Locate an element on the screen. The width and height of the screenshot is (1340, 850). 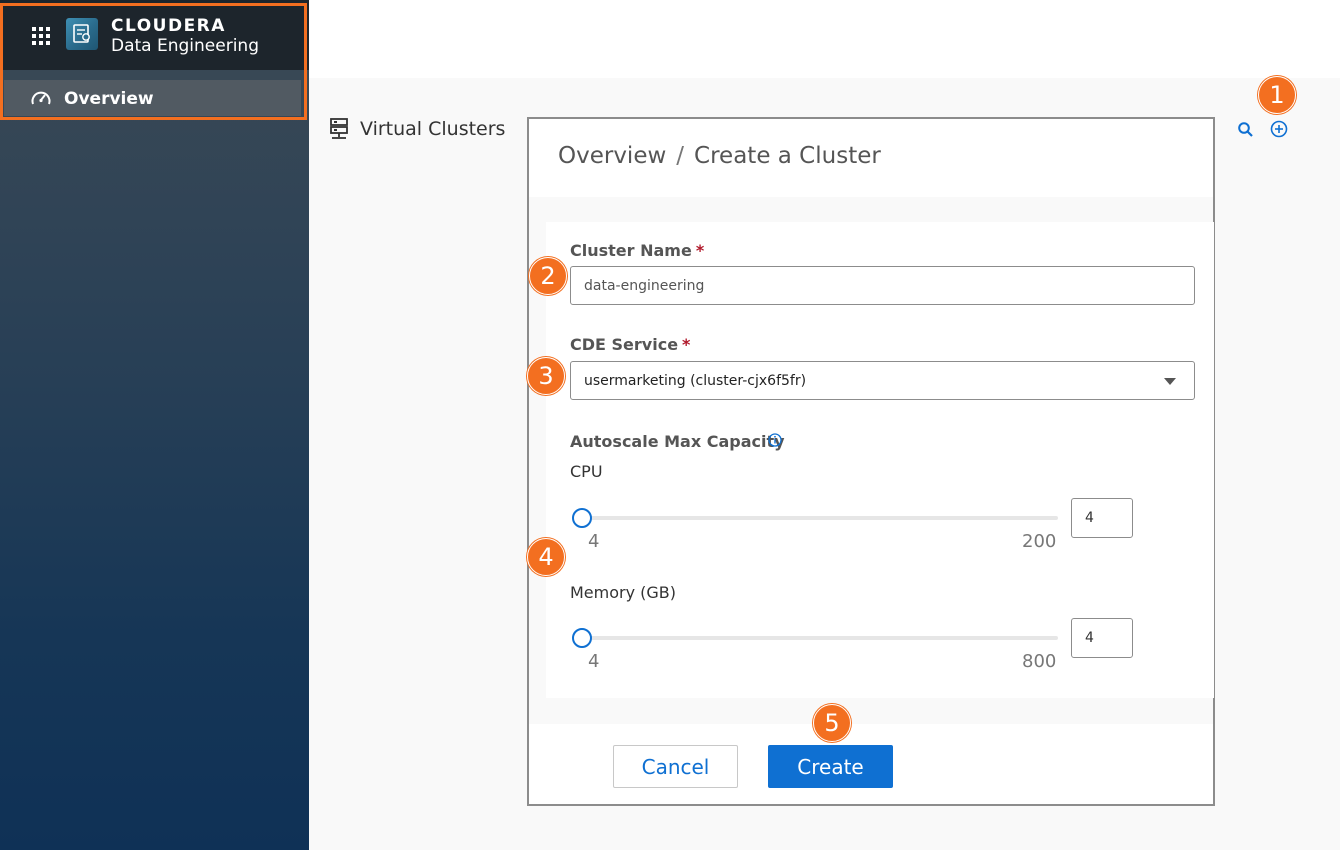
callout-badge-1: 1 is located at coordinates (1277, 95).